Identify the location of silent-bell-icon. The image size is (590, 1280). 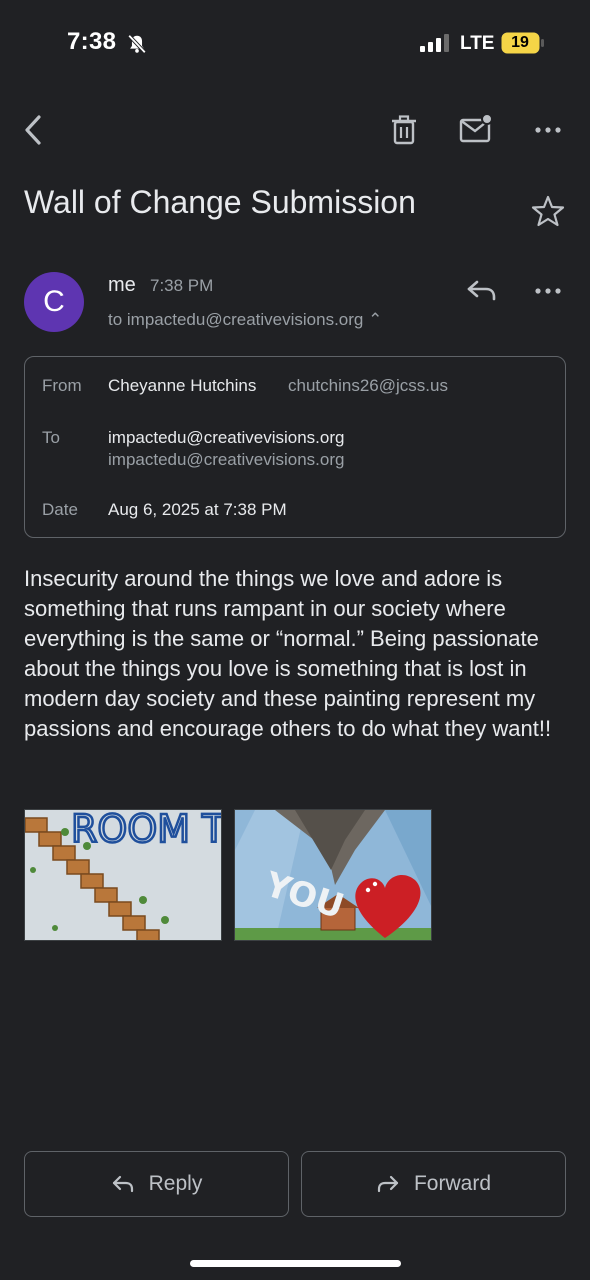
(137, 44).